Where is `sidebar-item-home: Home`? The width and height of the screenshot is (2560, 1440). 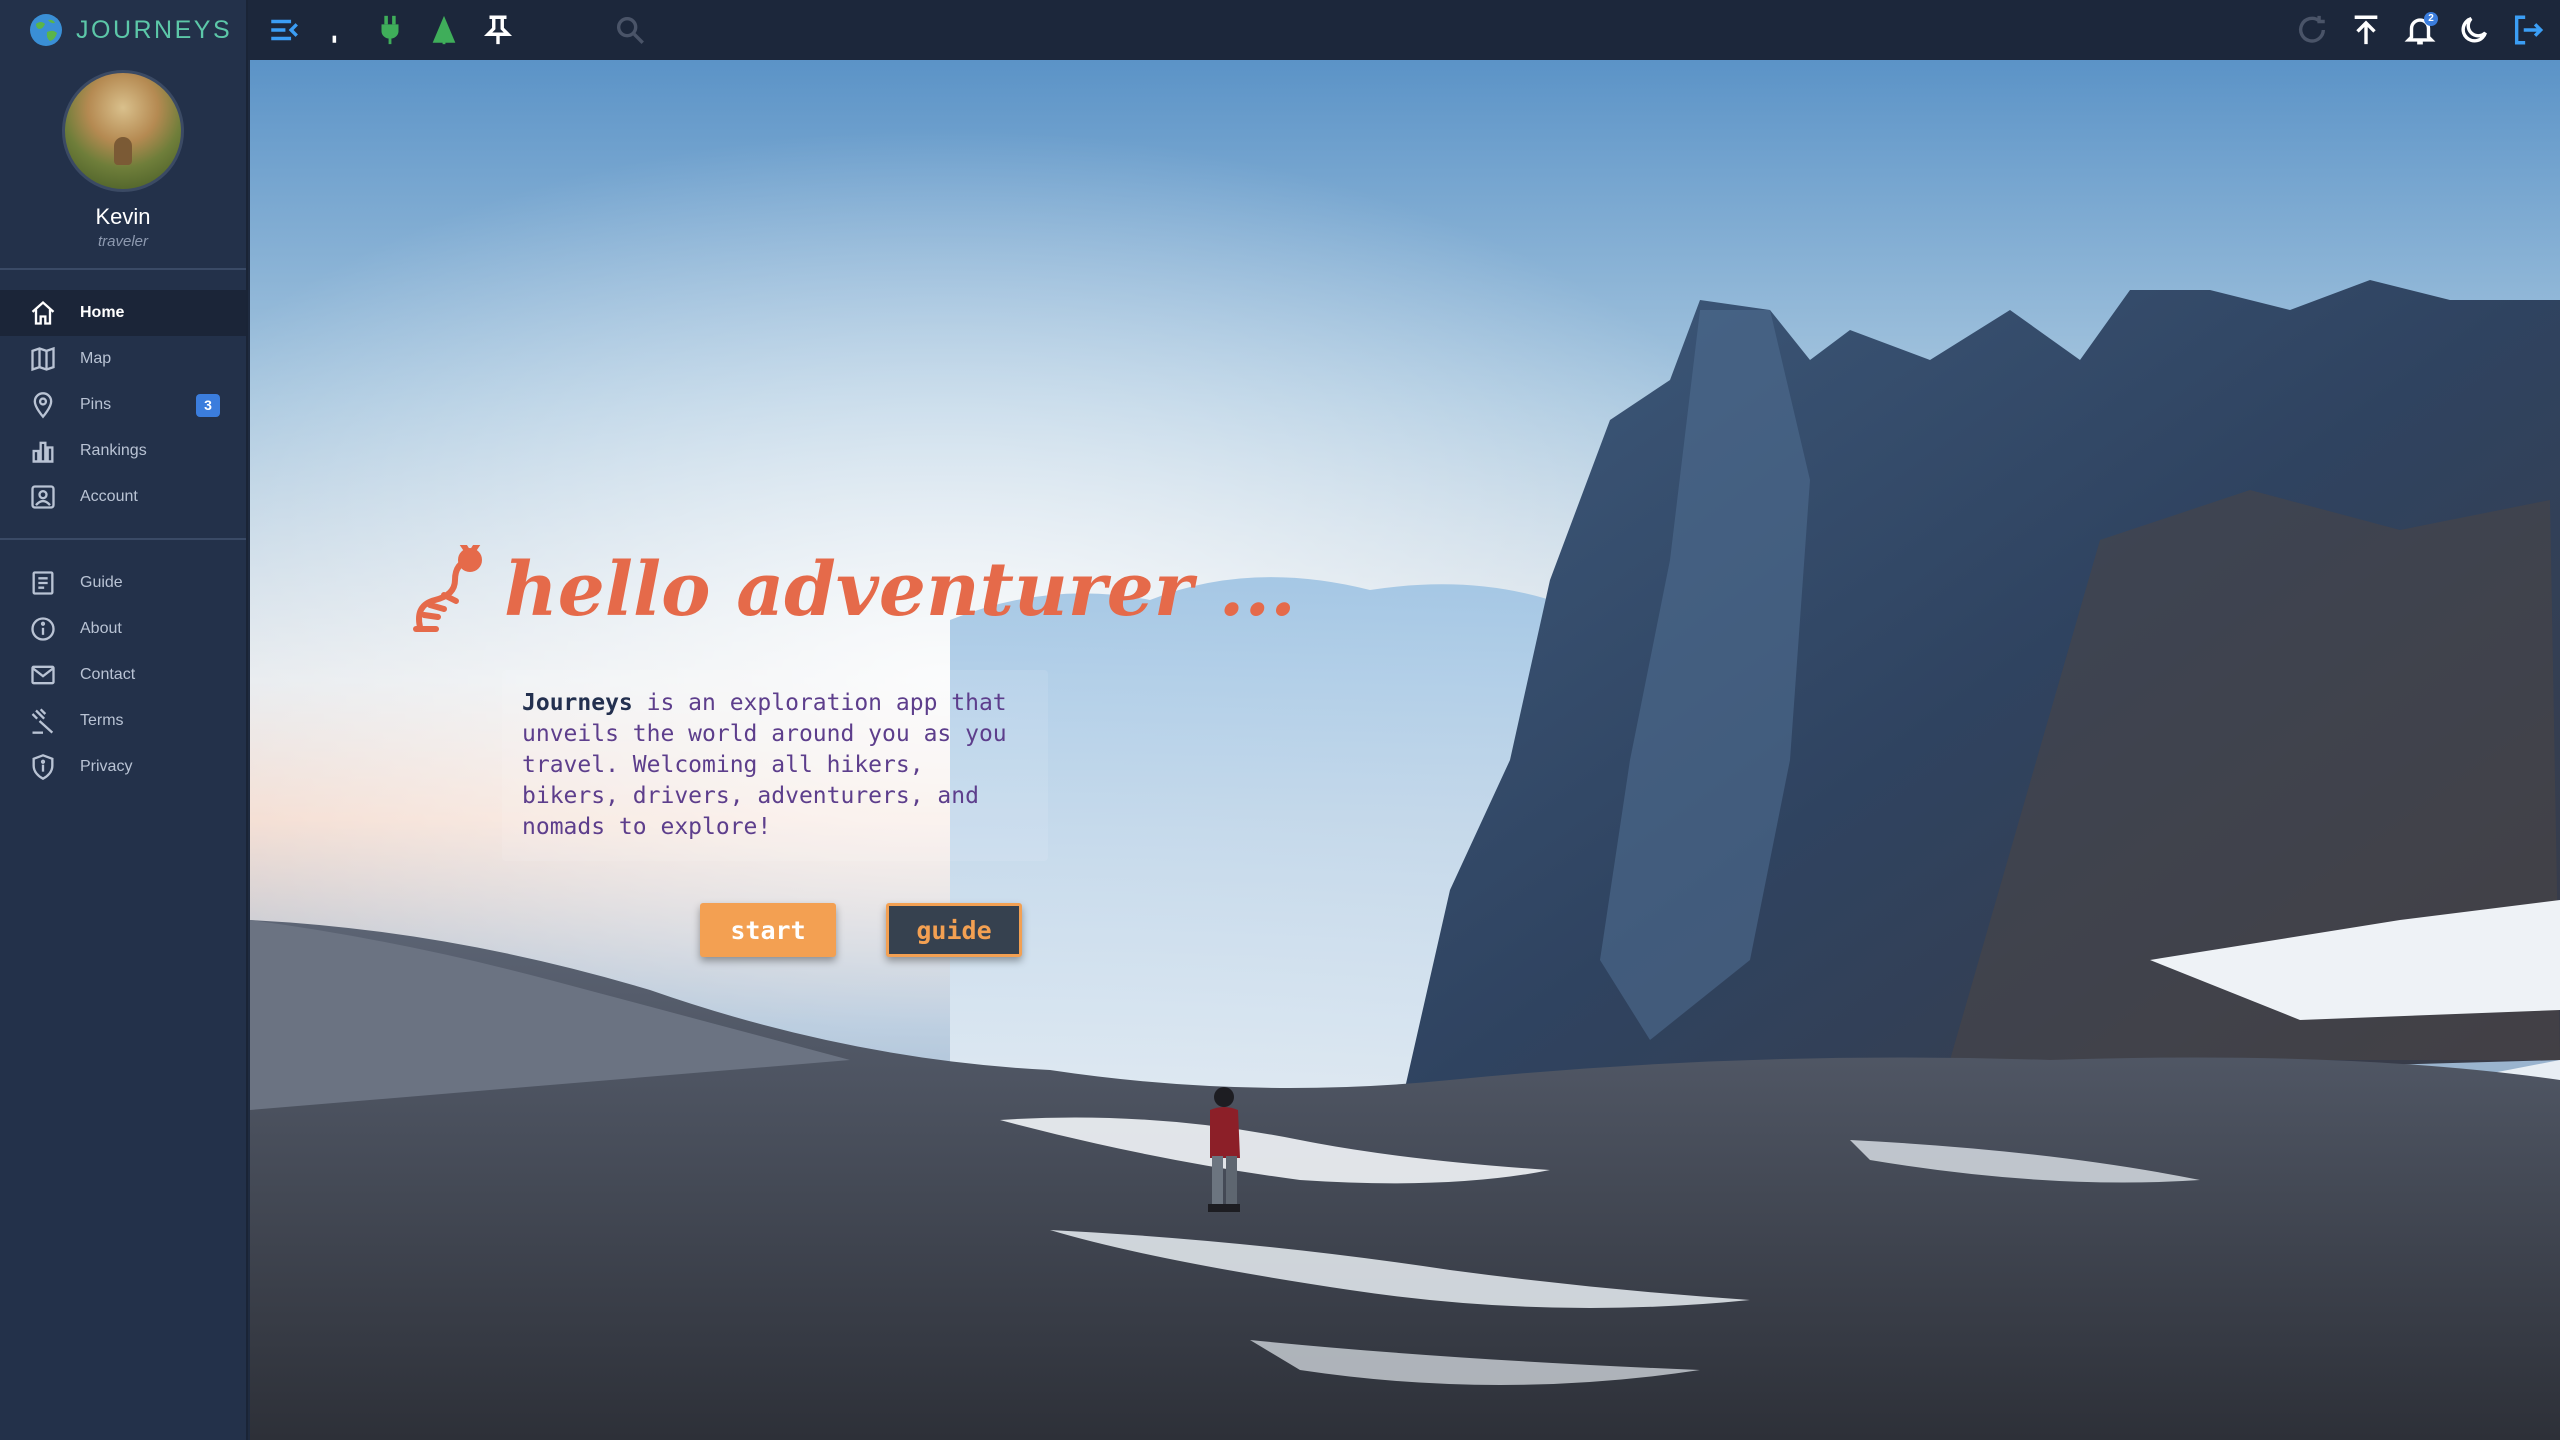
sidebar-item-home: Home is located at coordinates (123, 313).